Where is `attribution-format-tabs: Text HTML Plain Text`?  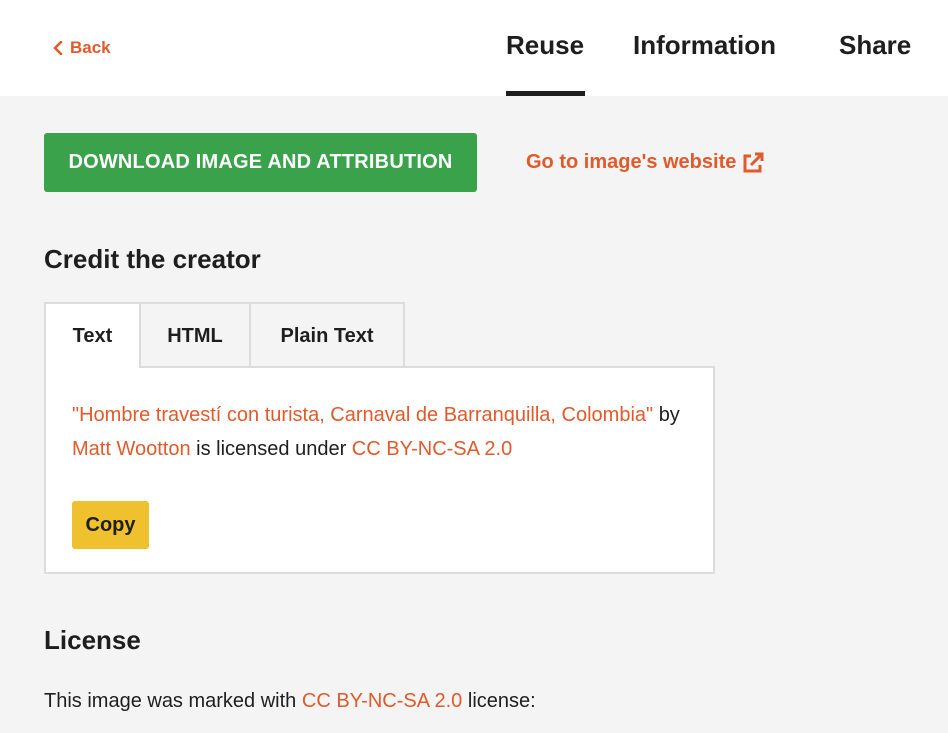
attribution-format-tabs: Text HTML Plain Text is located at coordinates (224, 335).